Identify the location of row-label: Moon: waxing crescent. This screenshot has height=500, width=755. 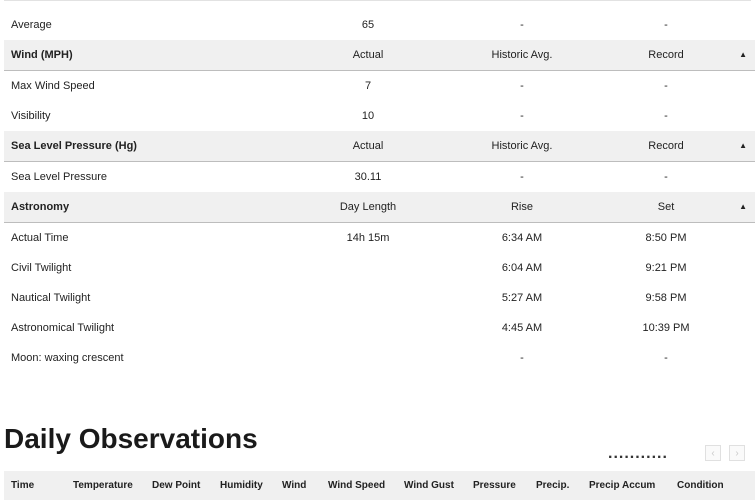
(67, 358).